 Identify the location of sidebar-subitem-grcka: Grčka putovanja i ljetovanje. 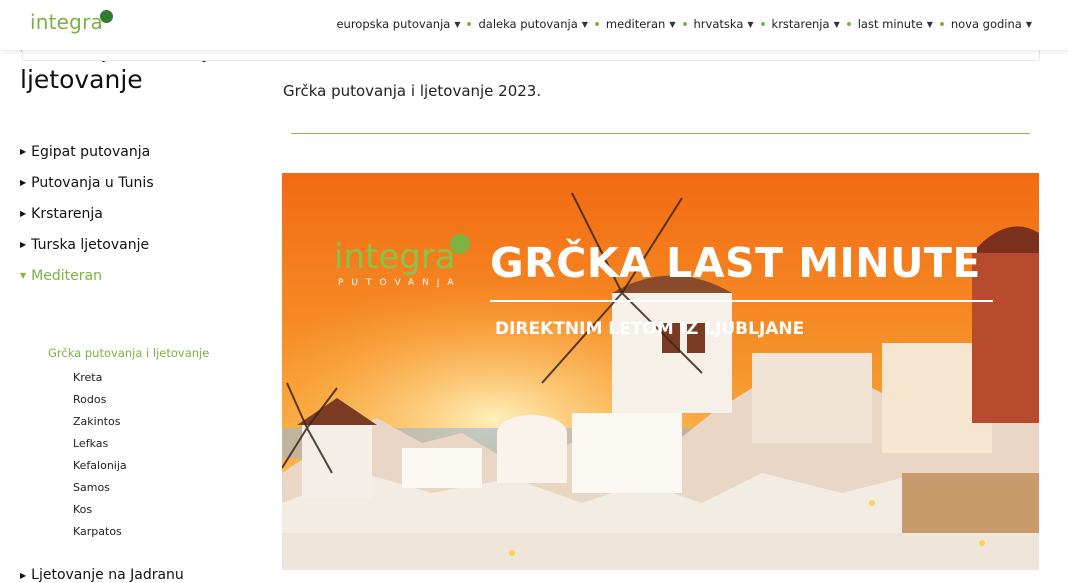
(128, 353).